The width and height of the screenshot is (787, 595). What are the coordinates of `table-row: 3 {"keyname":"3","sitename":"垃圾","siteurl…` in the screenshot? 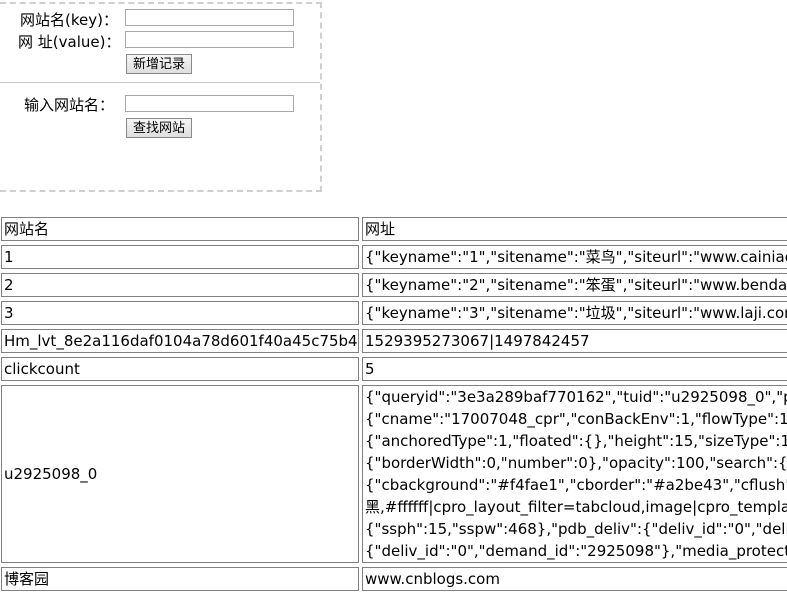 It's located at (394, 313).